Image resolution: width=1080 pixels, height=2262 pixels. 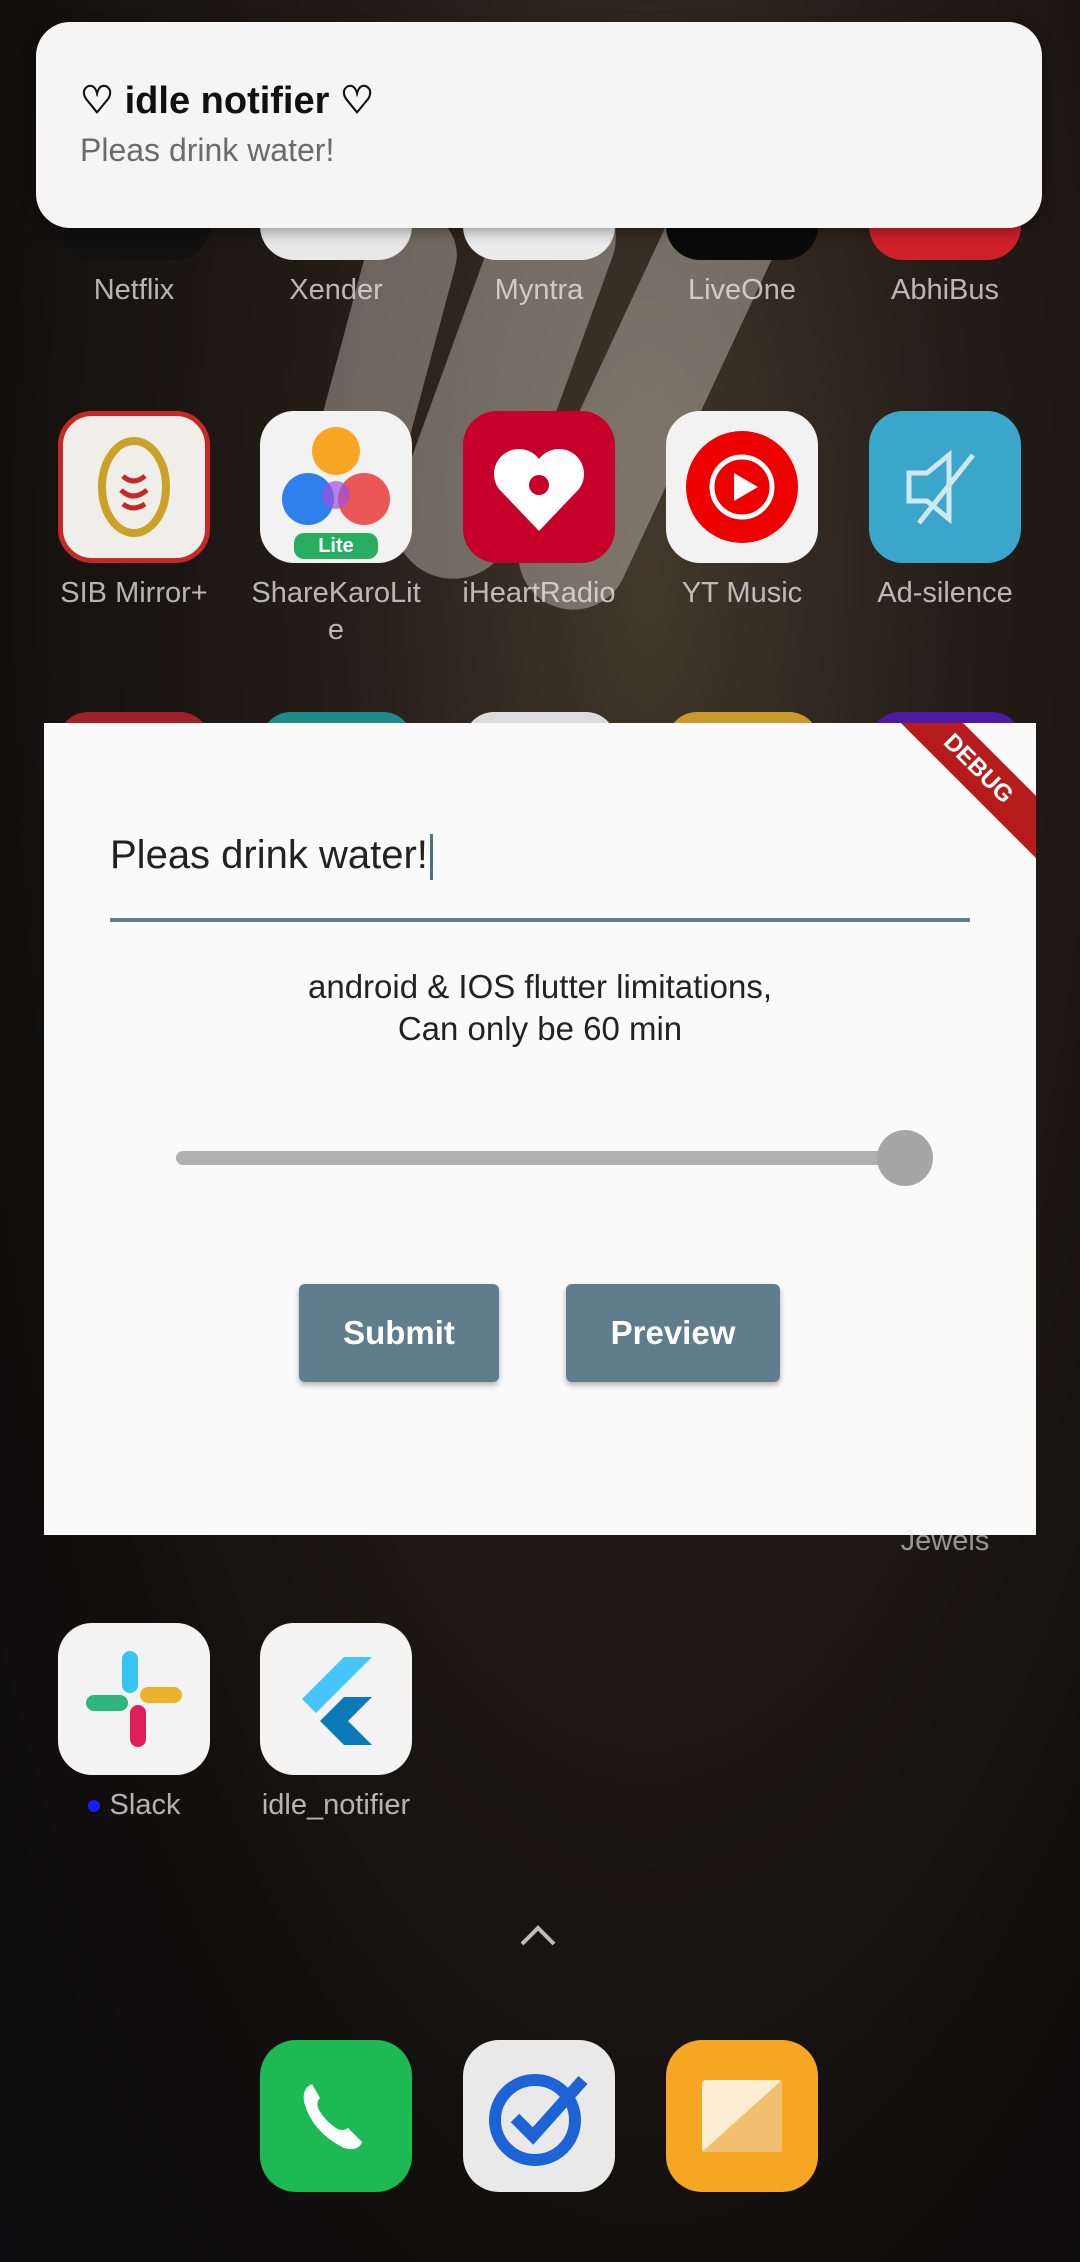 I want to click on app-sib-mirror: SIB Mirror+, so click(x=134, y=511).